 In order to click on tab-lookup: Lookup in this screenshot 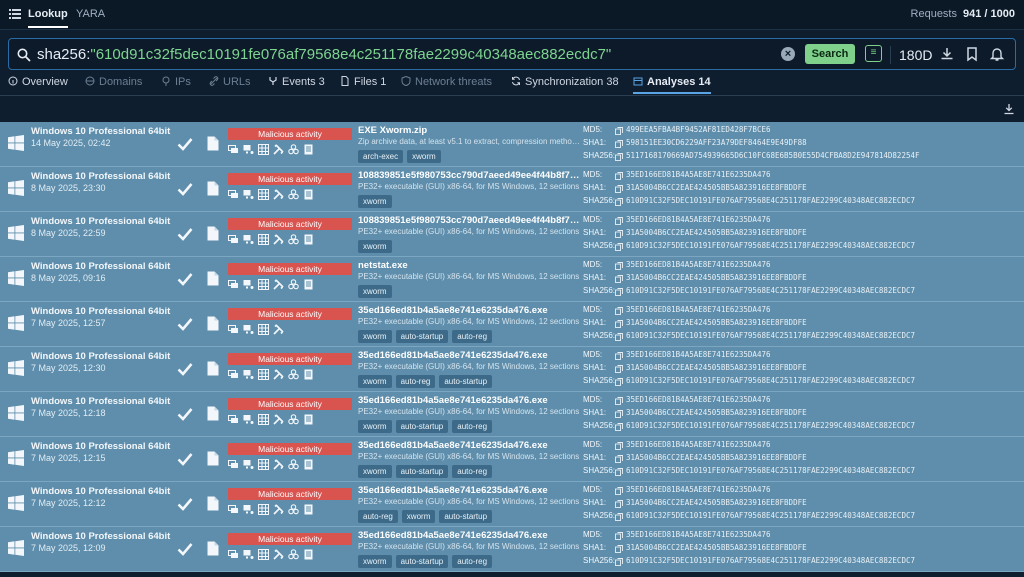, I will do `click(48, 18)`.